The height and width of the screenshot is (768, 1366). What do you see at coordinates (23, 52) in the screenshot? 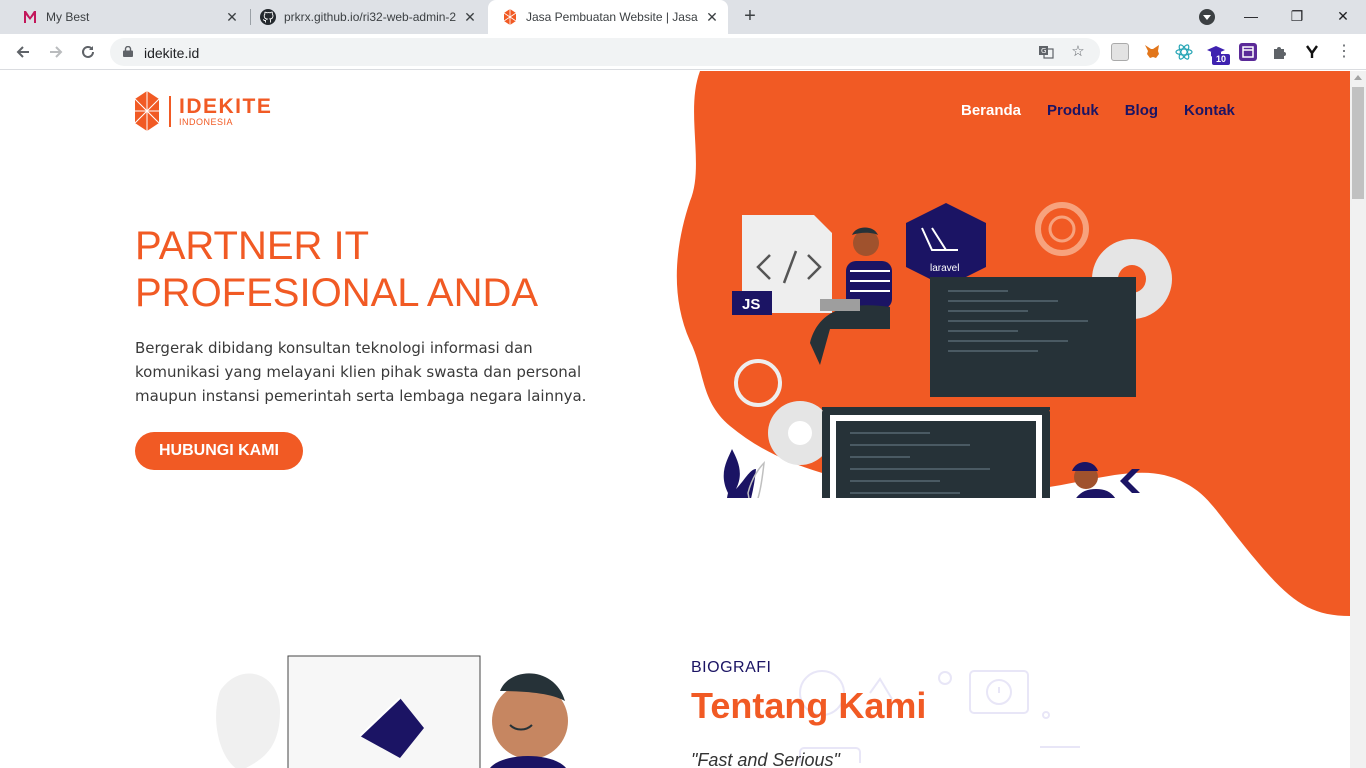
I see `back-arrow-icon` at bounding box center [23, 52].